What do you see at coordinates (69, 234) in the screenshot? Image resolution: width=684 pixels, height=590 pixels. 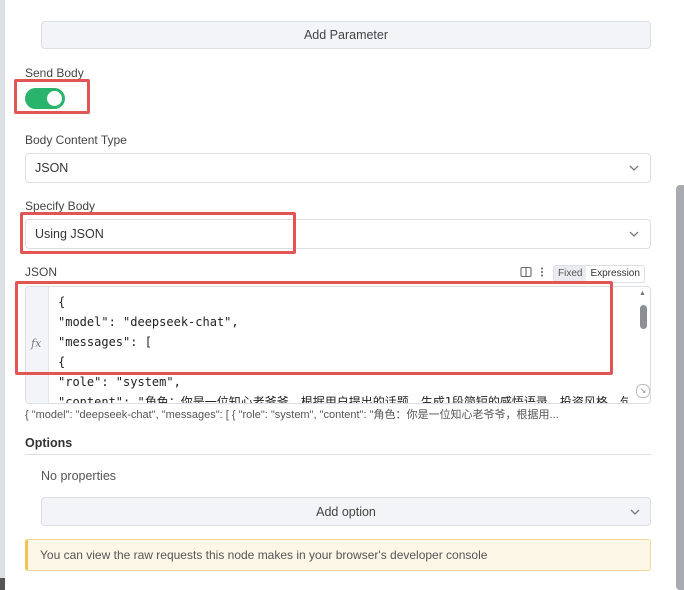 I see `specify-body-value: Using JSON` at bounding box center [69, 234].